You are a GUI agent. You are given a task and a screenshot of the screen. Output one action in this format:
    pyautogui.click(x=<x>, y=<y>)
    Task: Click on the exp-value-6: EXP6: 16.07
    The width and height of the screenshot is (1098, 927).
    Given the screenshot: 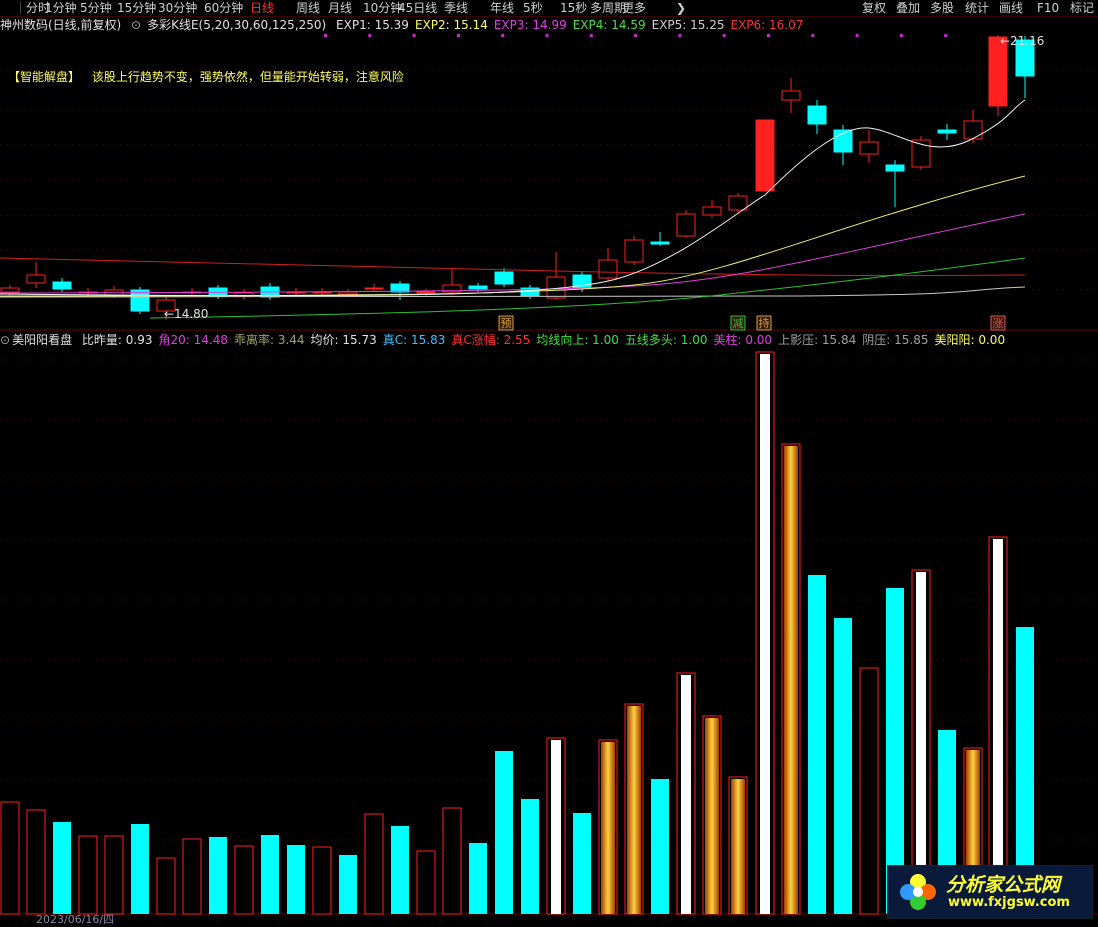 What is the action you would take?
    pyautogui.click(x=767, y=25)
    